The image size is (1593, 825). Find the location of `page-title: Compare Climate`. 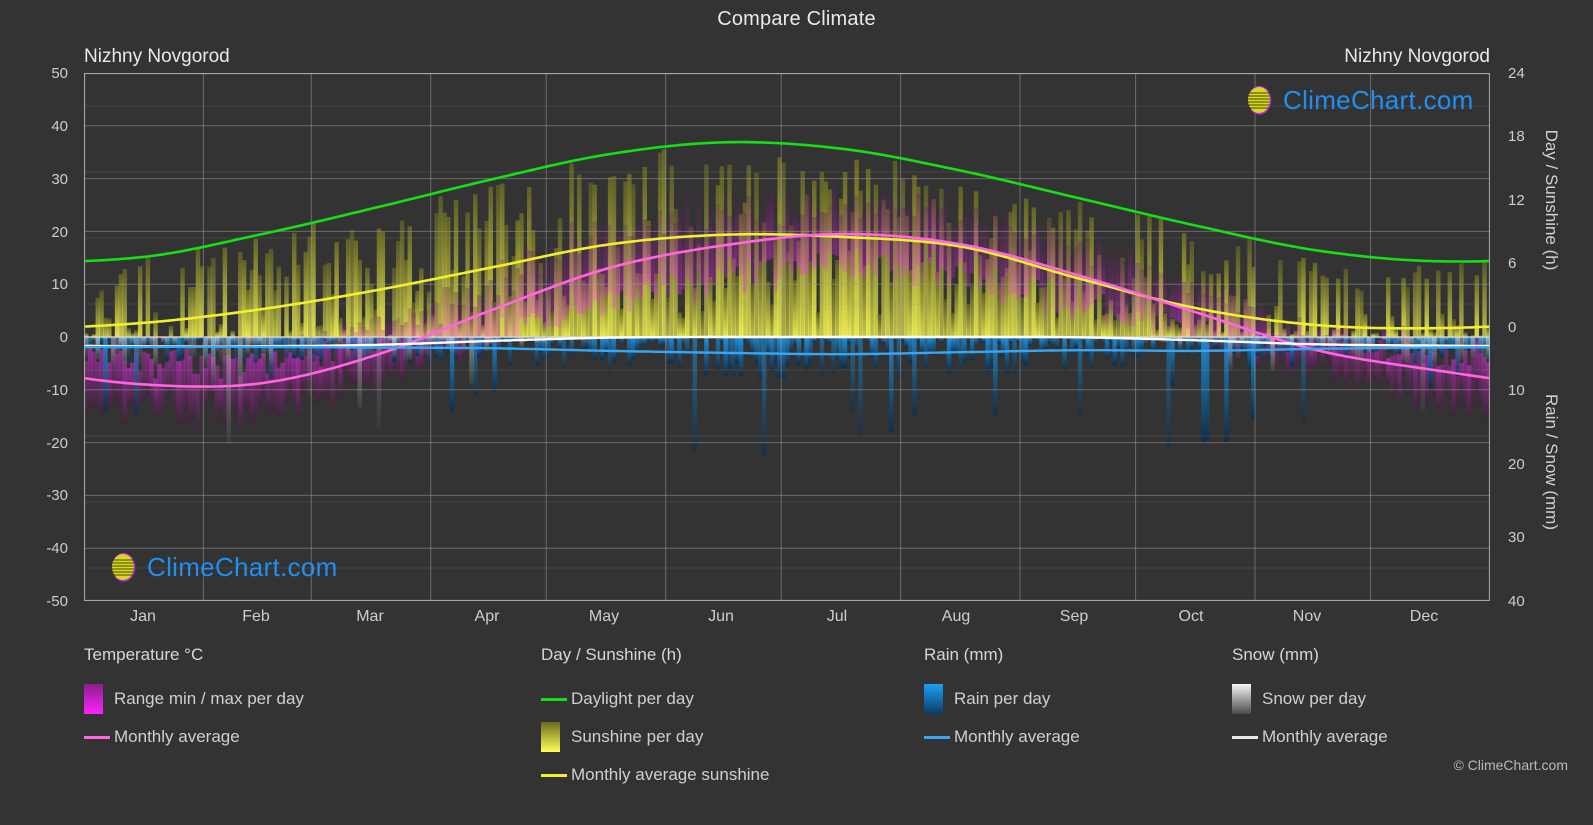

page-title: Compare Climate is located at coordinates (796, 19).